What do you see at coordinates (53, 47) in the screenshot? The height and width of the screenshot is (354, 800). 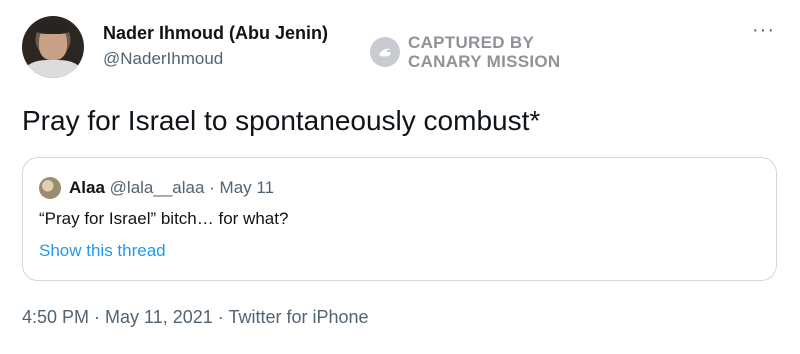 I see `author-avatar` at bounding box center [53, 47].